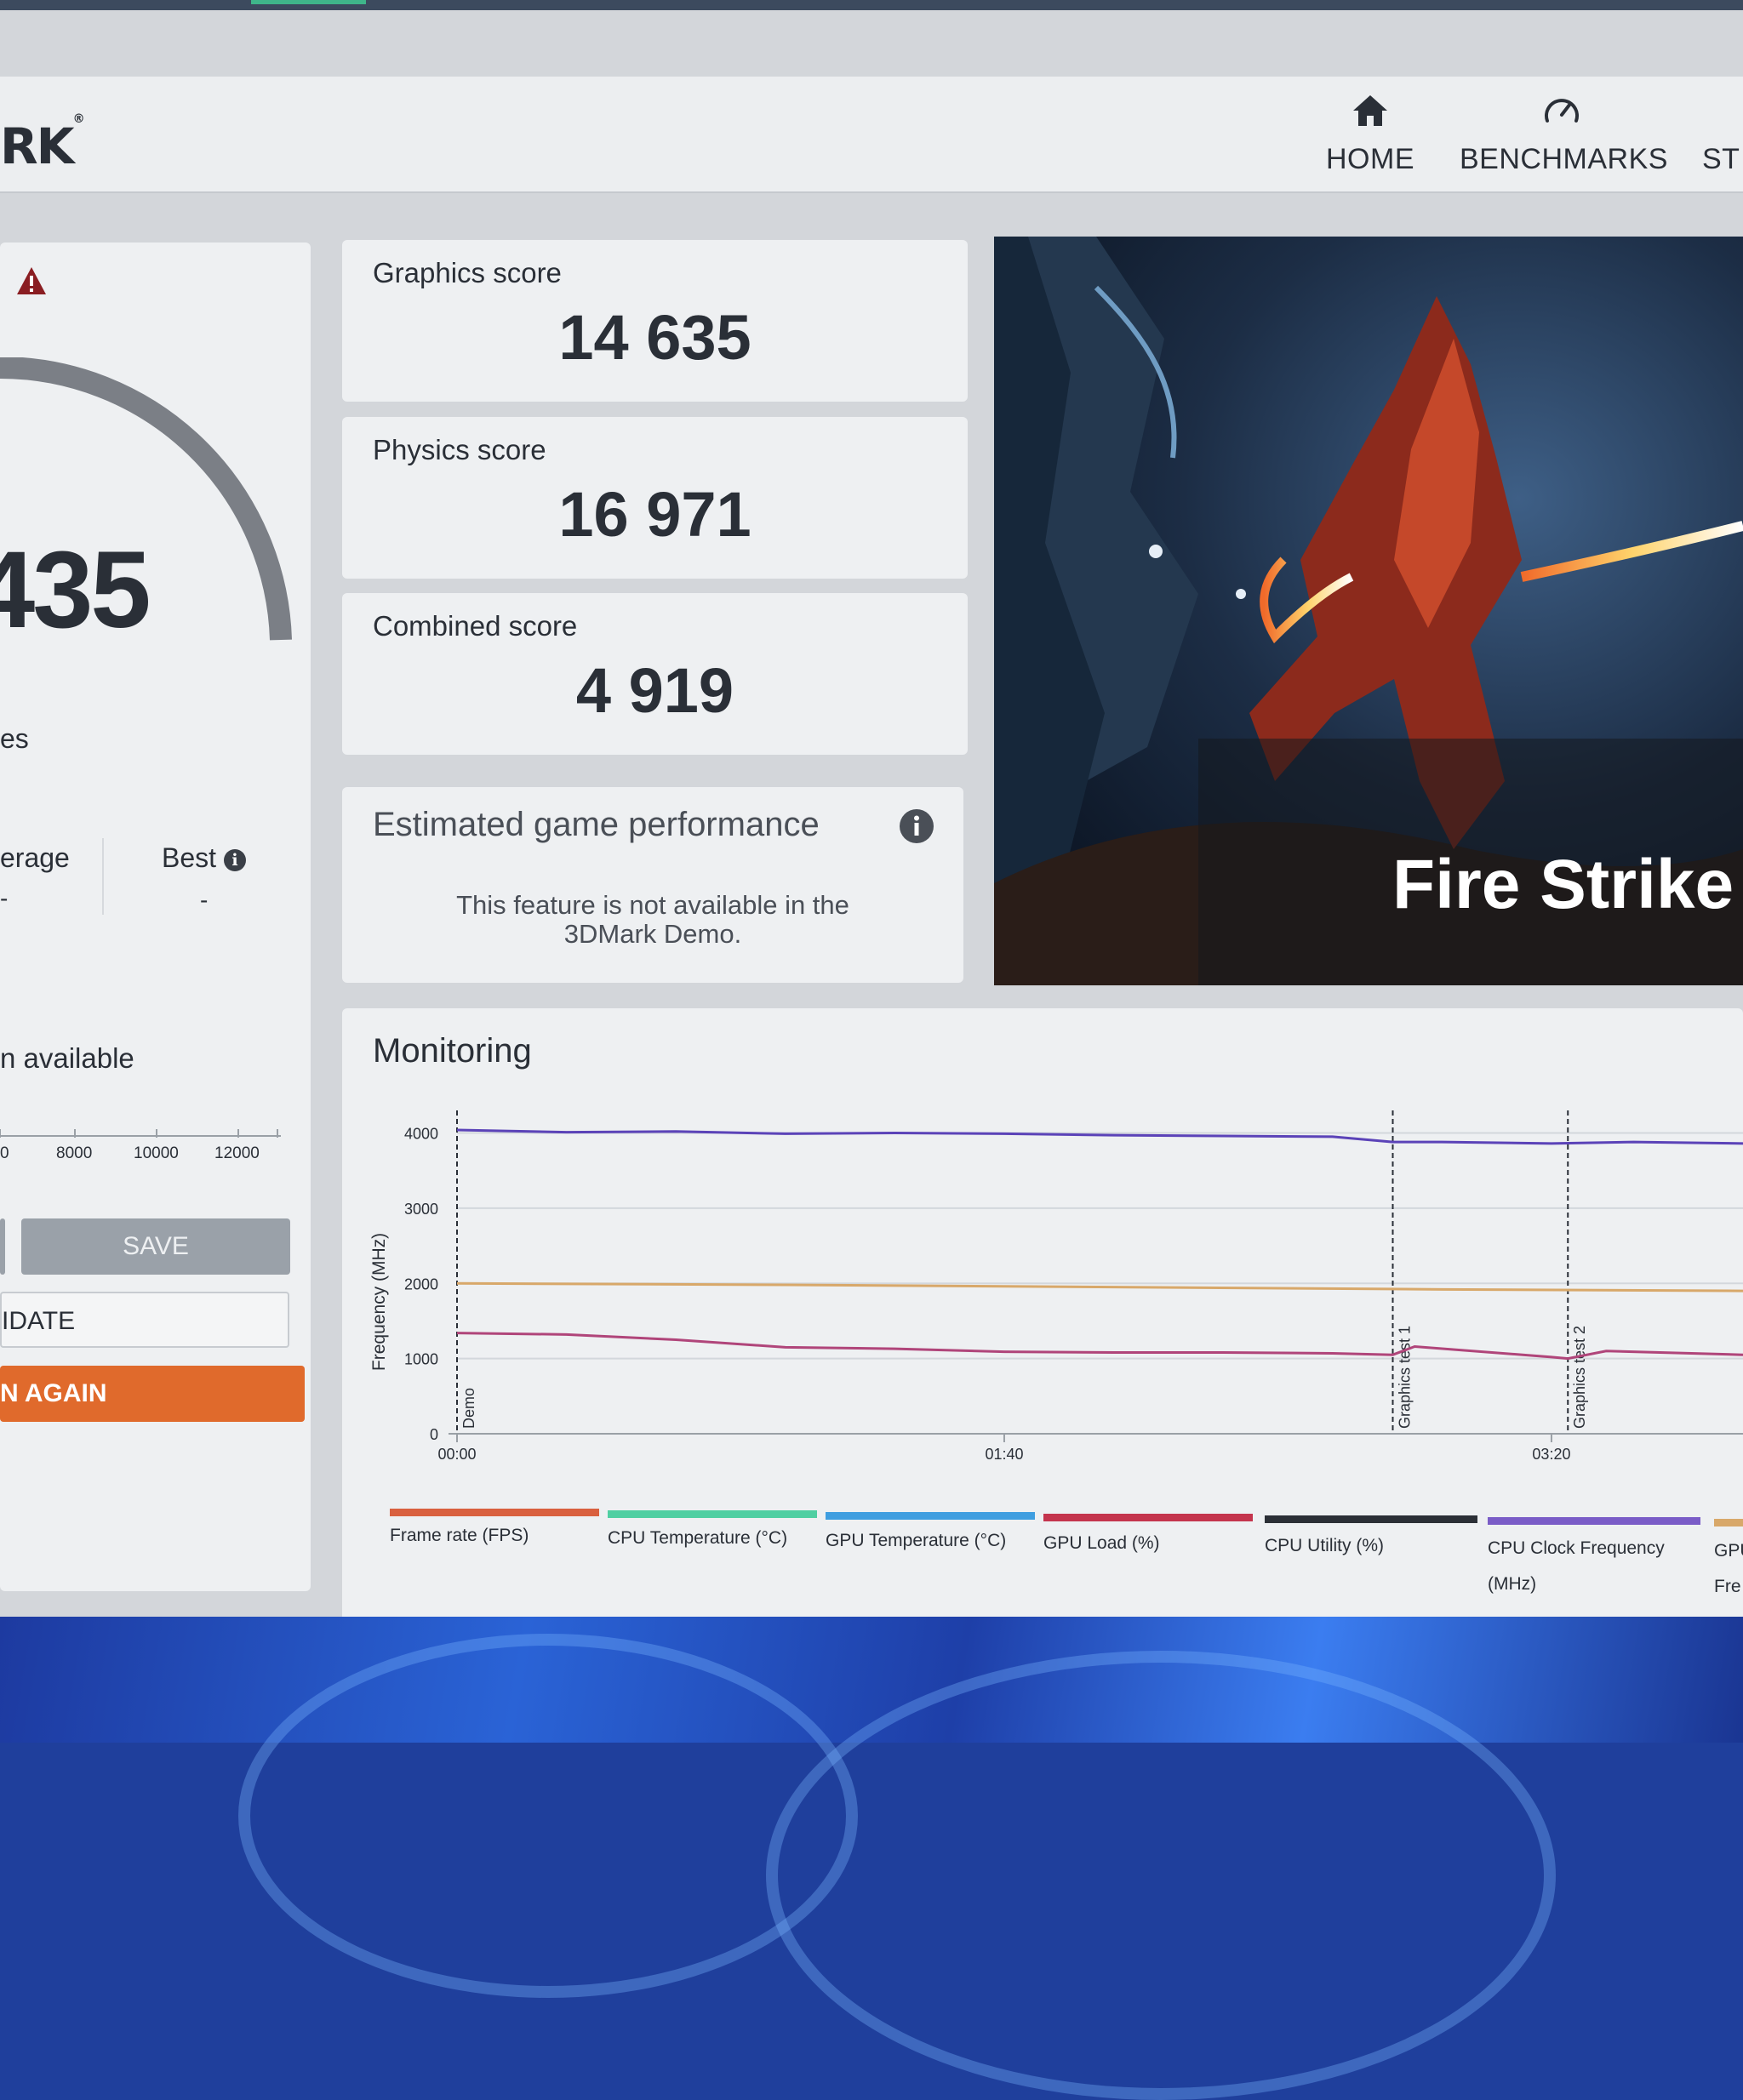  Describe the element at coordinates (1370, 112) in the screenshot. I see `home-icon` at that location.